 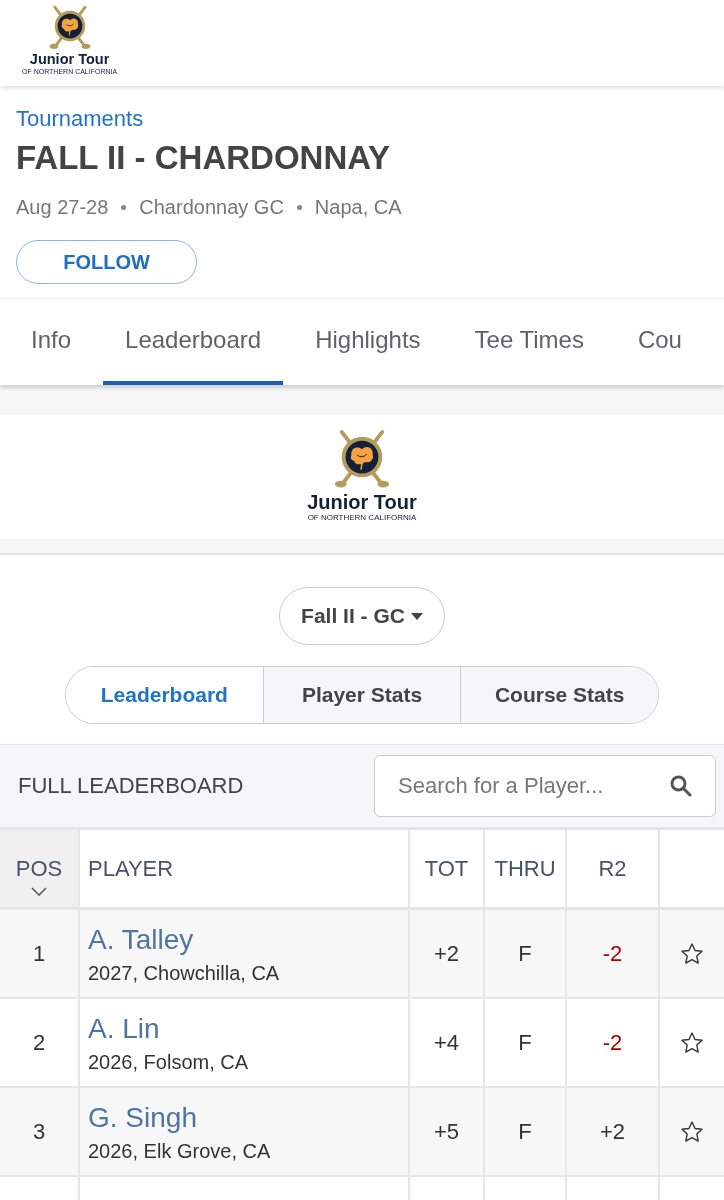 What do you see at coordinates (559, 695) in the screenshot?
I see `view-tab: Course Stats` at bounding box center [559, 695].